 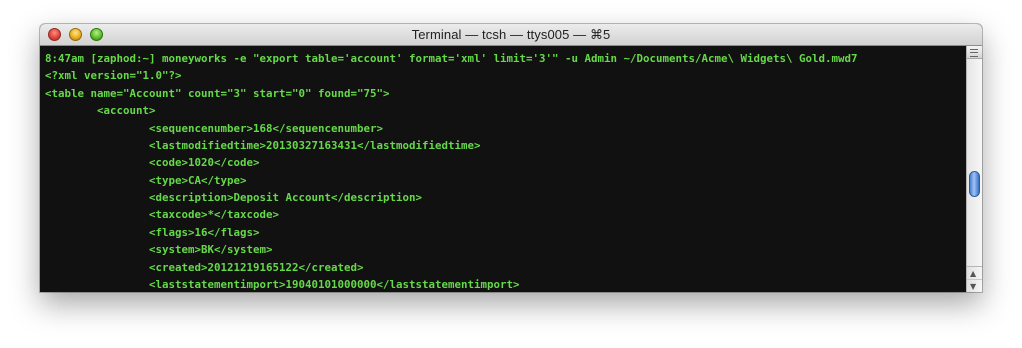 I want to click on terminal-line: <system>BK</system>, so click(x=159, y=249).